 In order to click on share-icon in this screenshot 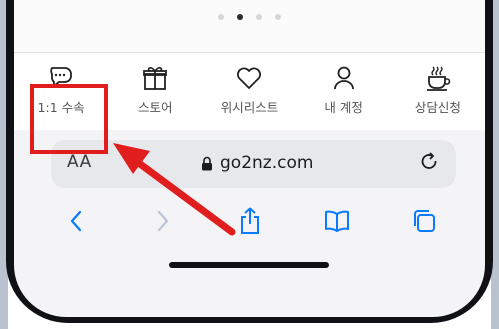, I will do `click(249, 220)`.